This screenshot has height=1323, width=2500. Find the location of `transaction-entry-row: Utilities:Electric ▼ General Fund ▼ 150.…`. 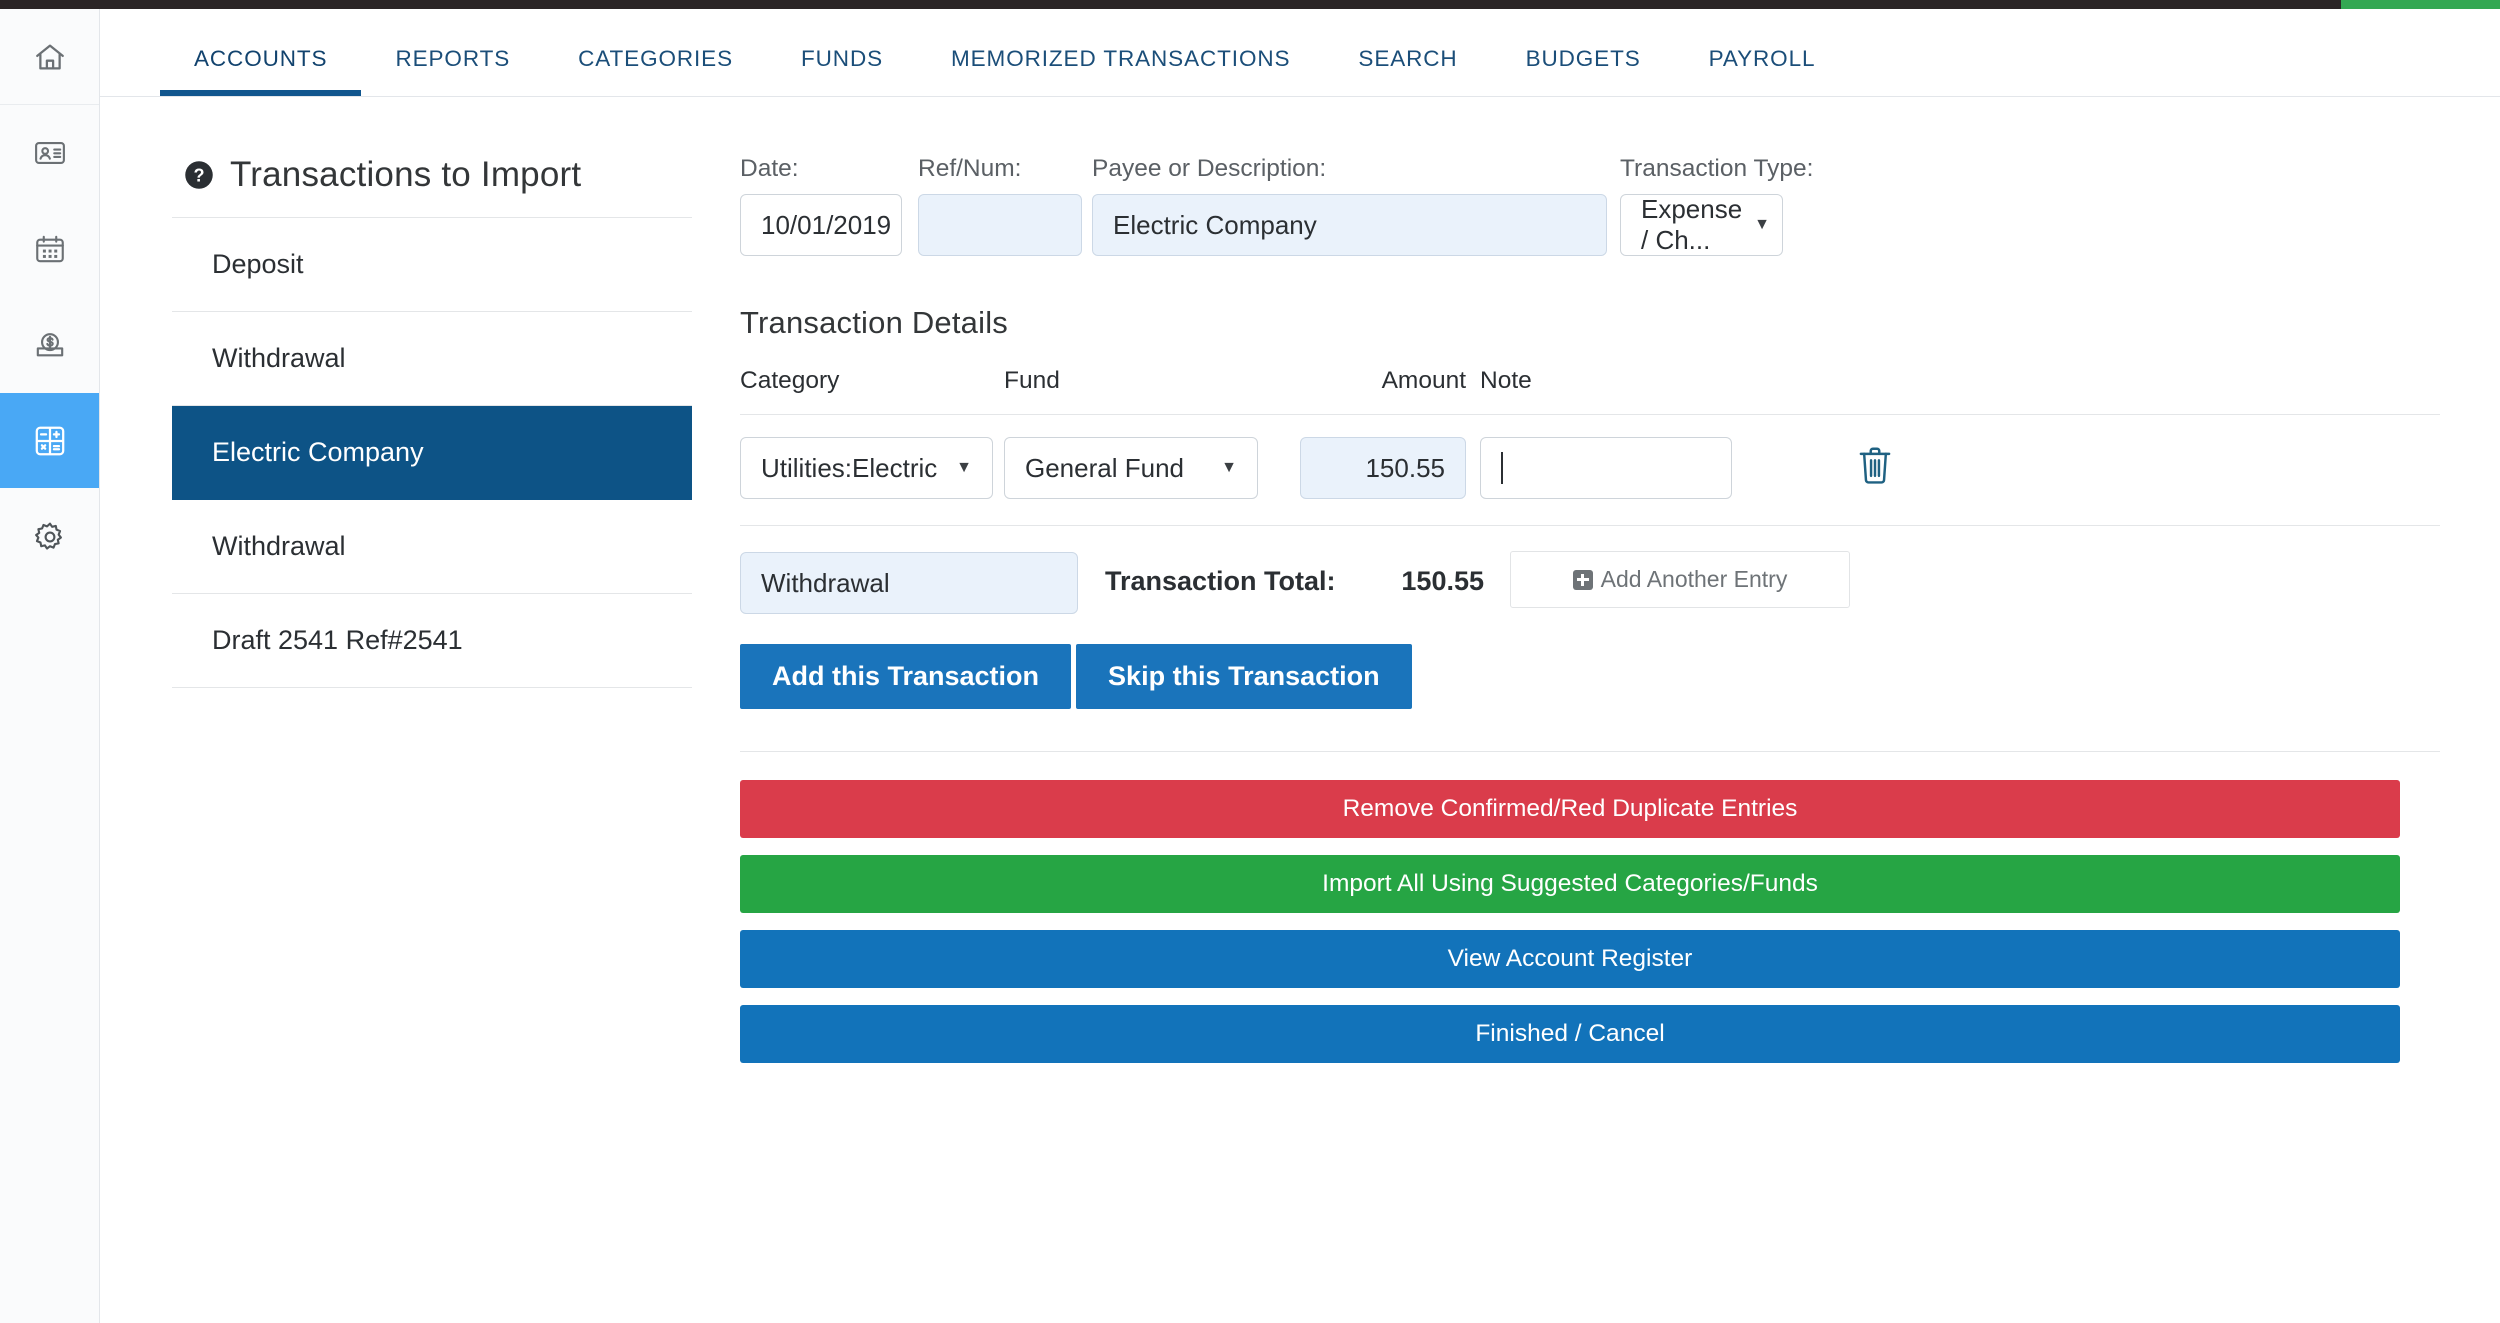

transaction-entry-row: Utilities:Electric ▼ General Fund ▼ 150.… is located at coordinates (1590, 467).